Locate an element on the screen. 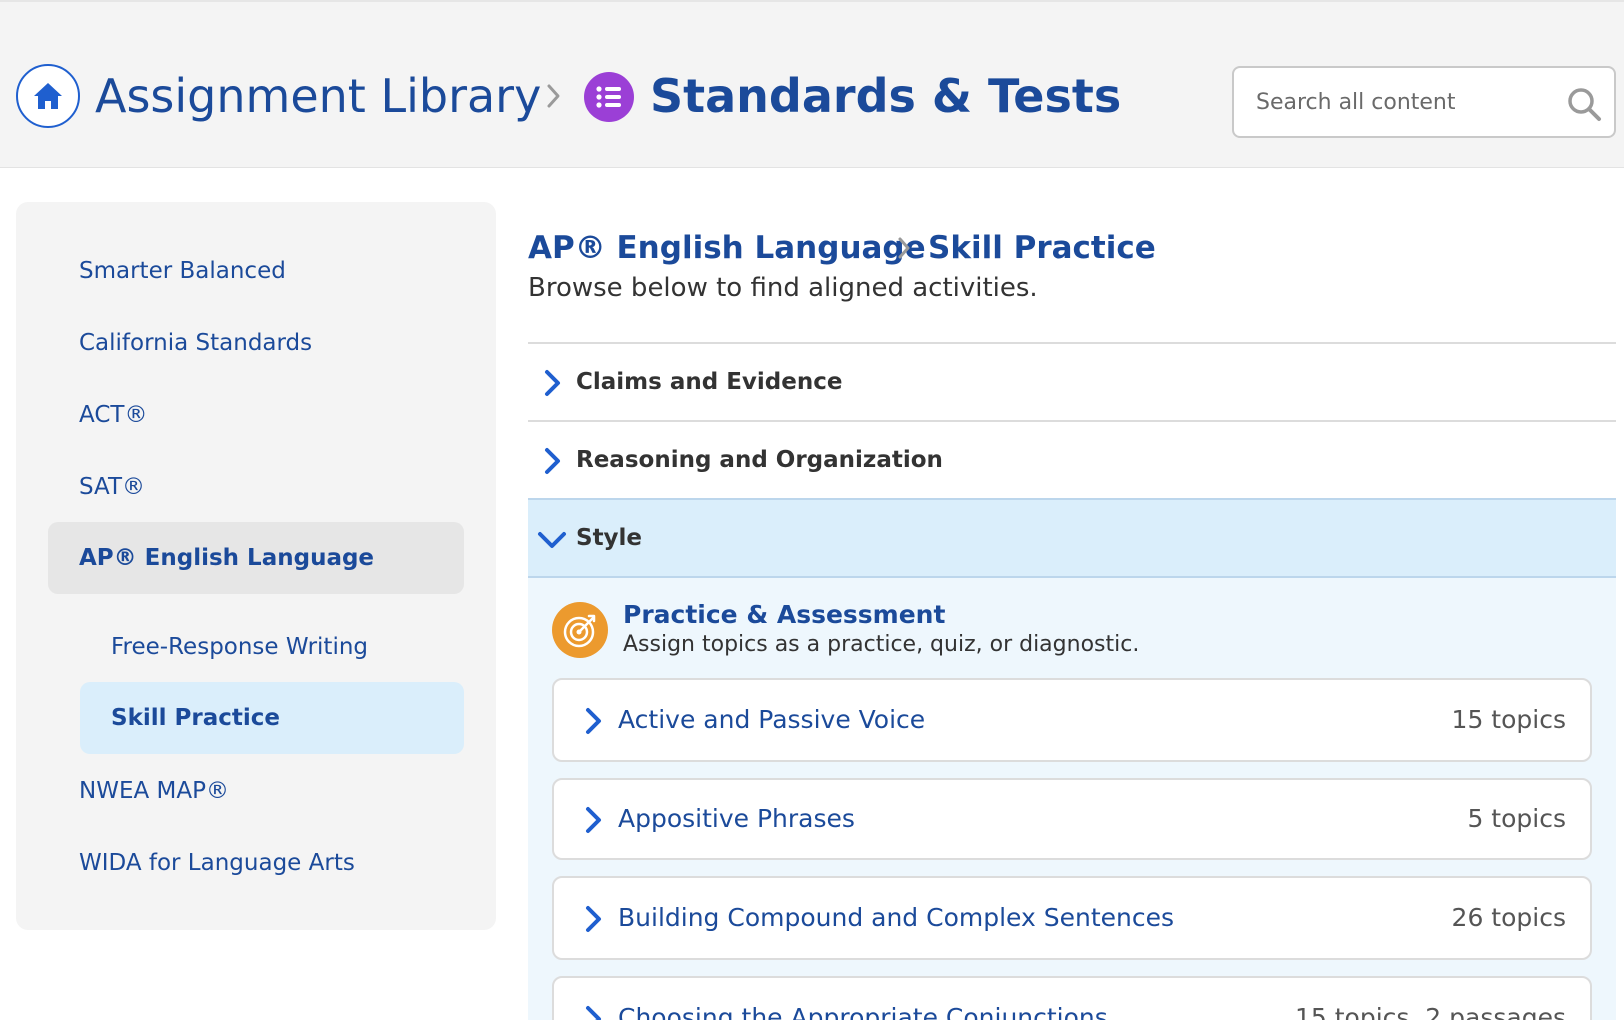  page-title: Standards & Tests is located at coordinates (886, 96).